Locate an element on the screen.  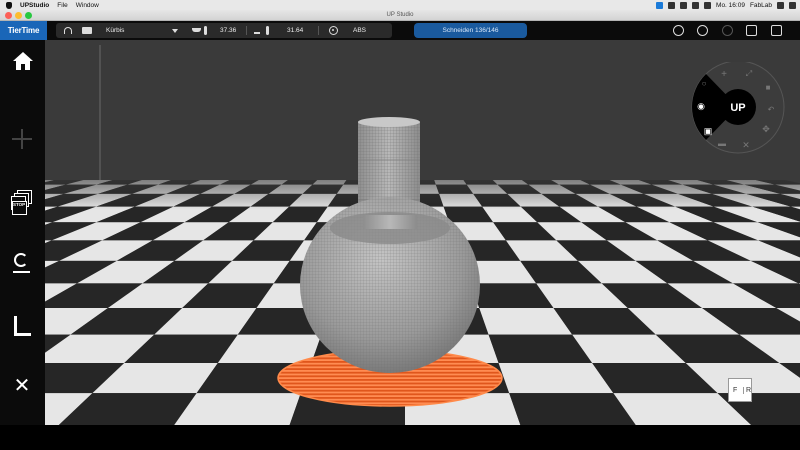
spotlight-icon is located at coordinates (780, 5).